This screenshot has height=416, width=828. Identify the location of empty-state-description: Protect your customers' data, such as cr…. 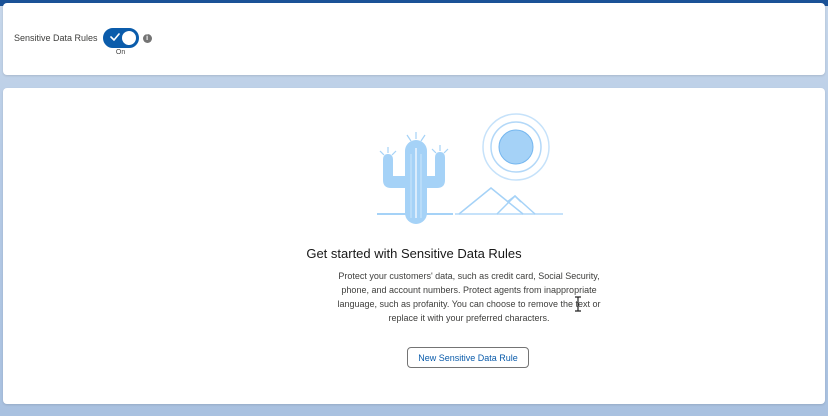
(469, 297).